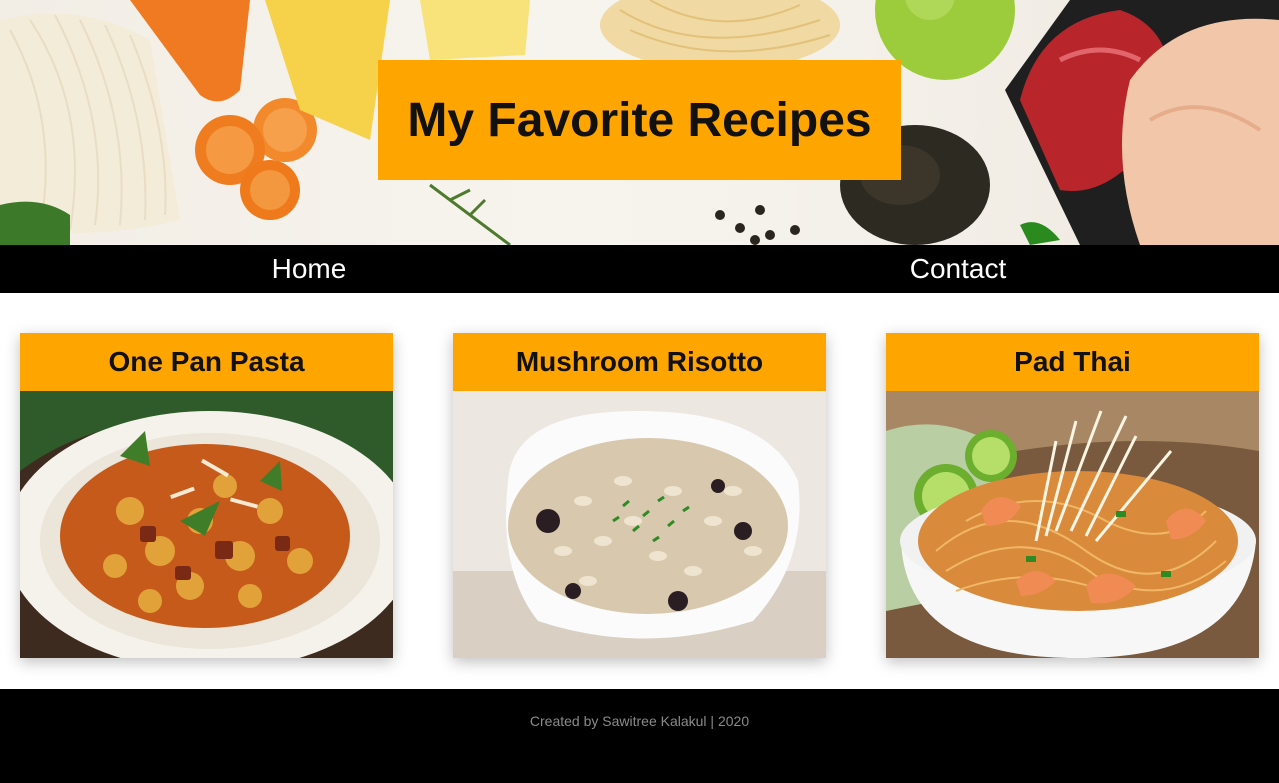 This screenshot has width=1279, height=783. I want to click on recipe-card-pad-thai: Pad Thai, so click(1072, 495).